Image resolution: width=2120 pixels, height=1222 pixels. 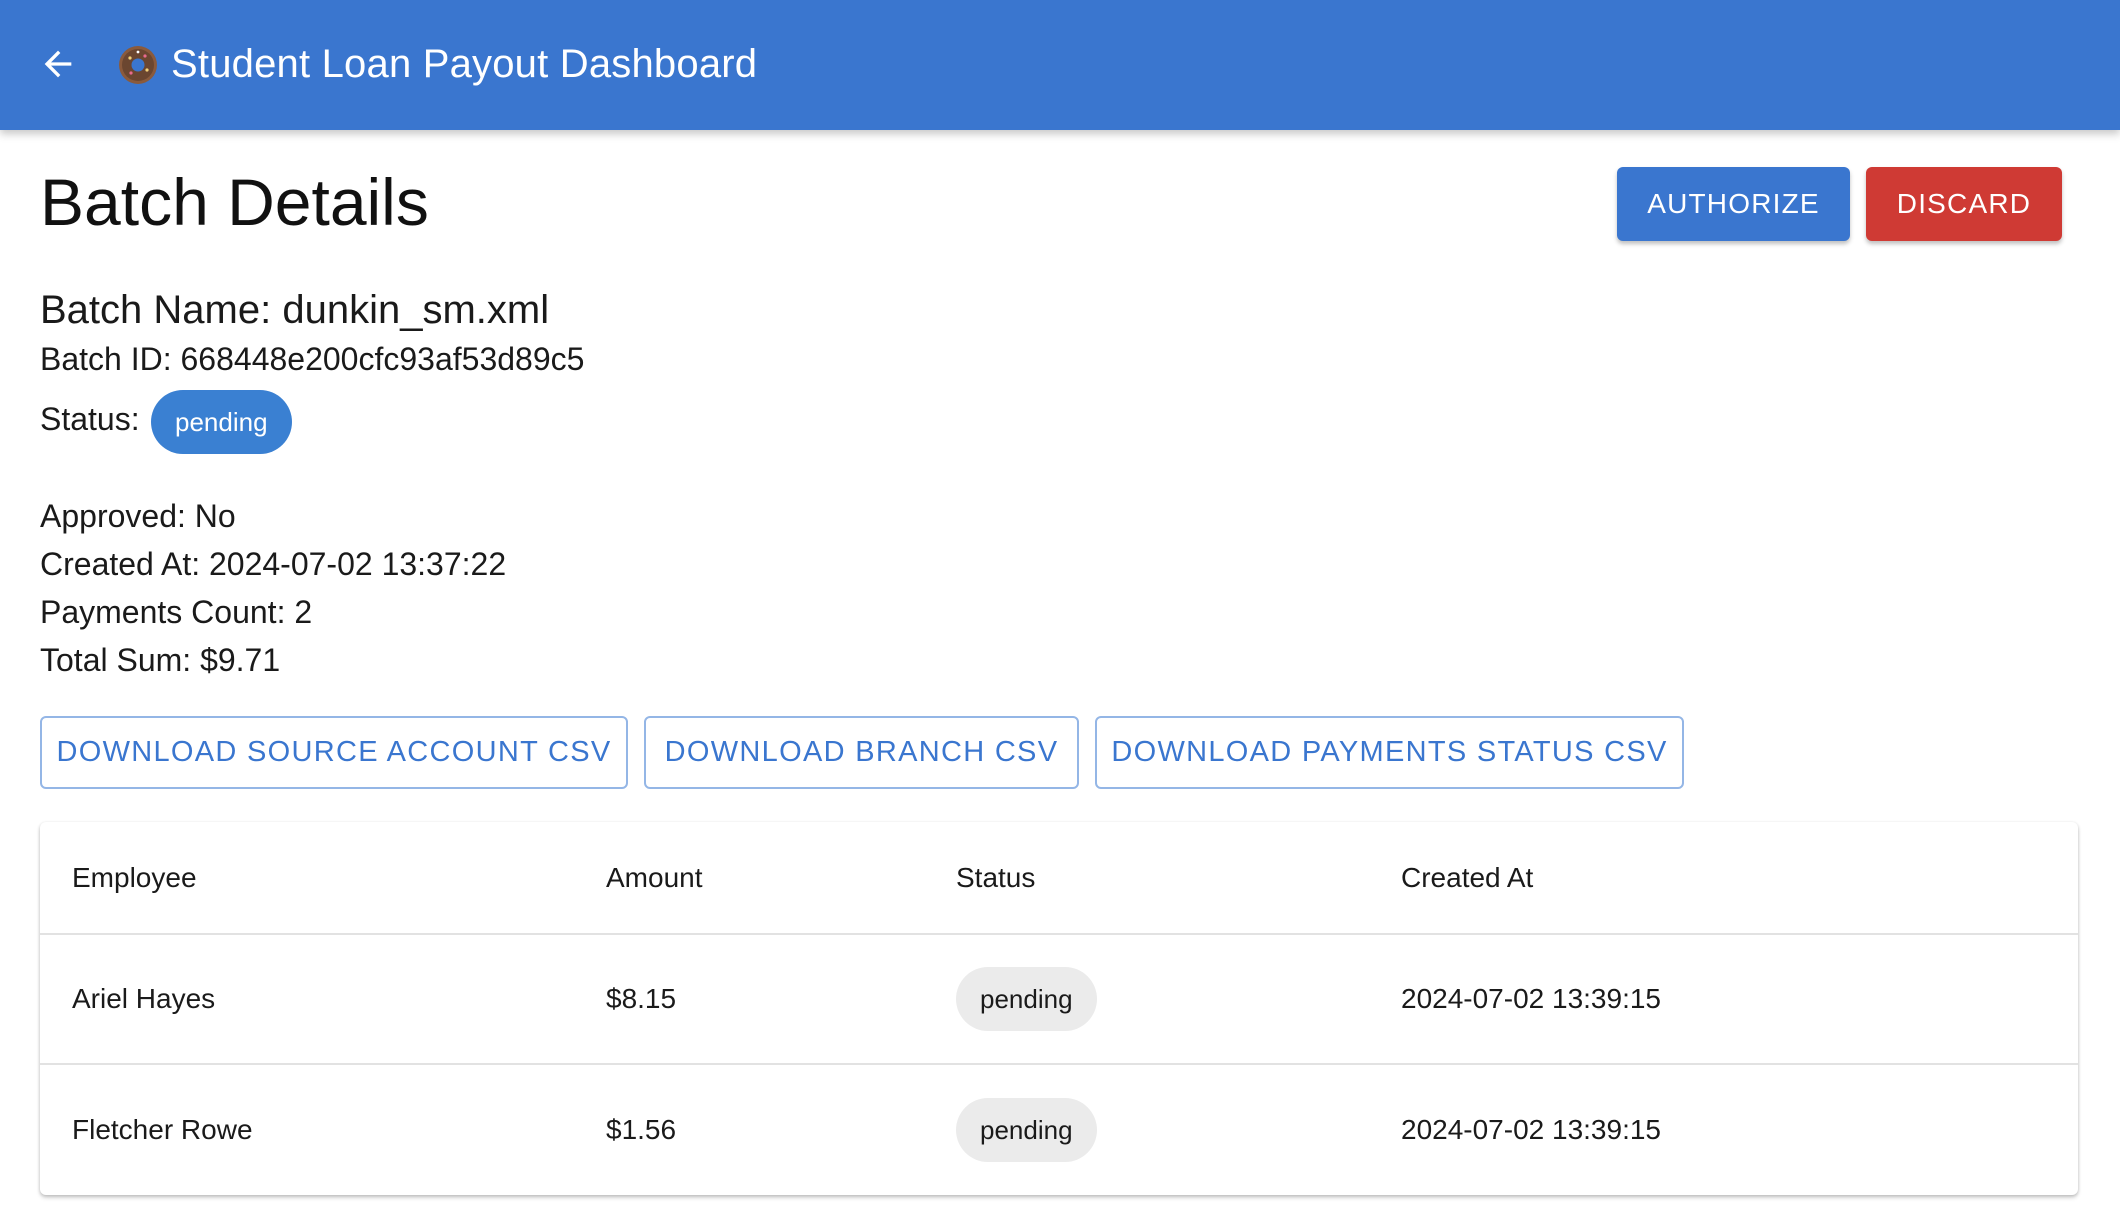 I want to click on download-branch-csv-button: DOWNLOAD BRANCH CSV, so click(x=861, y=752).